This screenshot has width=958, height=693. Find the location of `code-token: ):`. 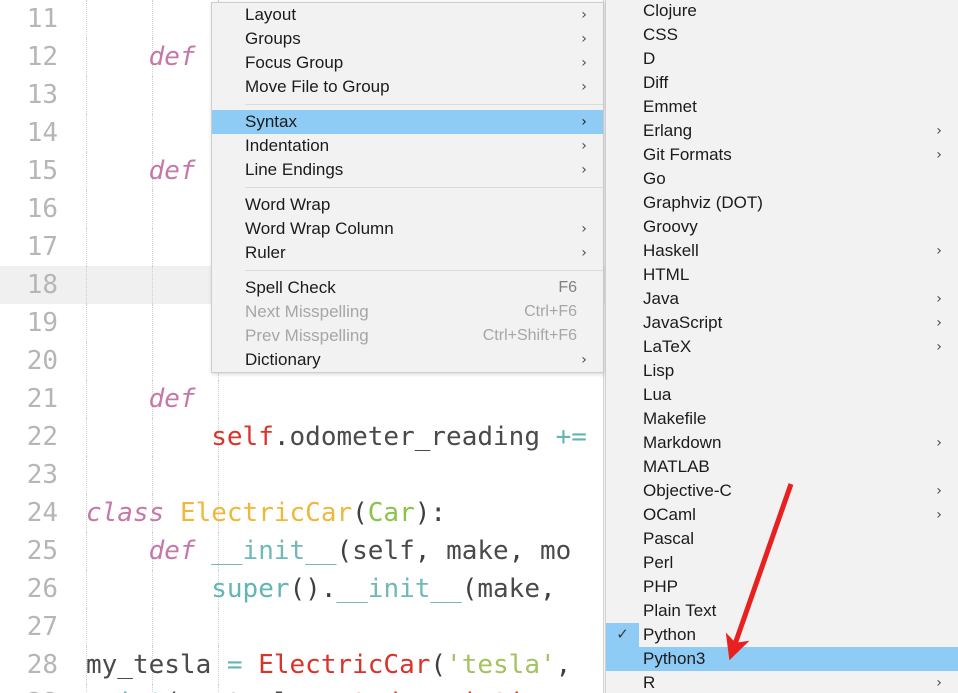

code-token: ): is located at coordinates (430, 513).